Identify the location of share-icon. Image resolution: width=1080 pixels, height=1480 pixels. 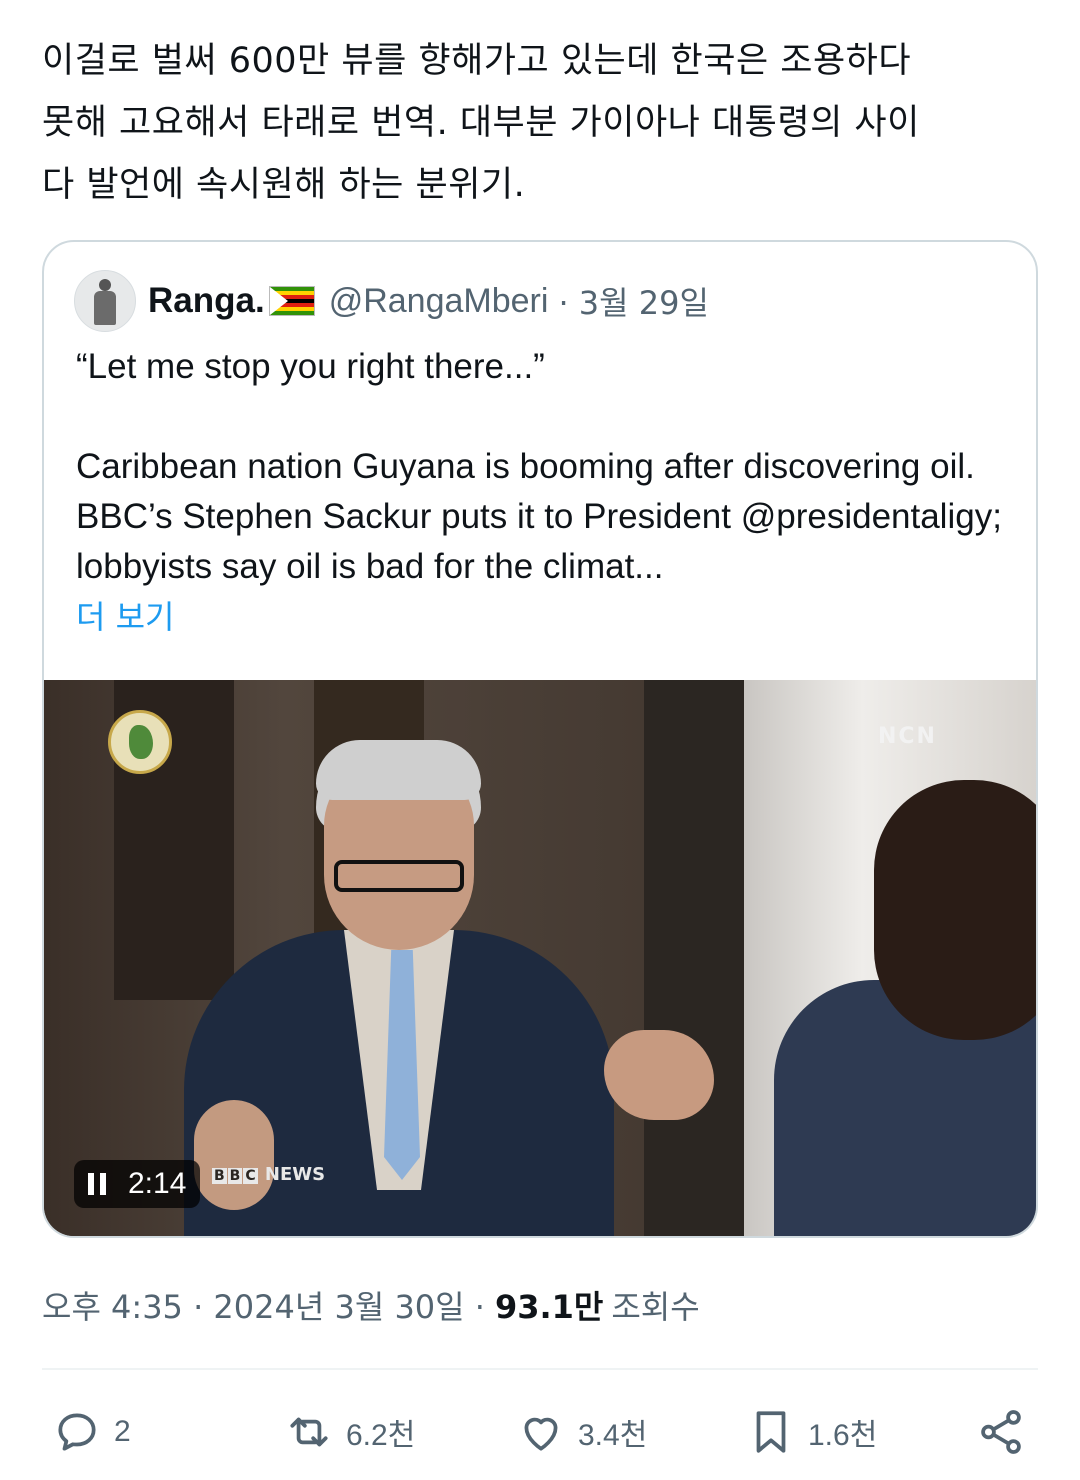
(1001, 1432).